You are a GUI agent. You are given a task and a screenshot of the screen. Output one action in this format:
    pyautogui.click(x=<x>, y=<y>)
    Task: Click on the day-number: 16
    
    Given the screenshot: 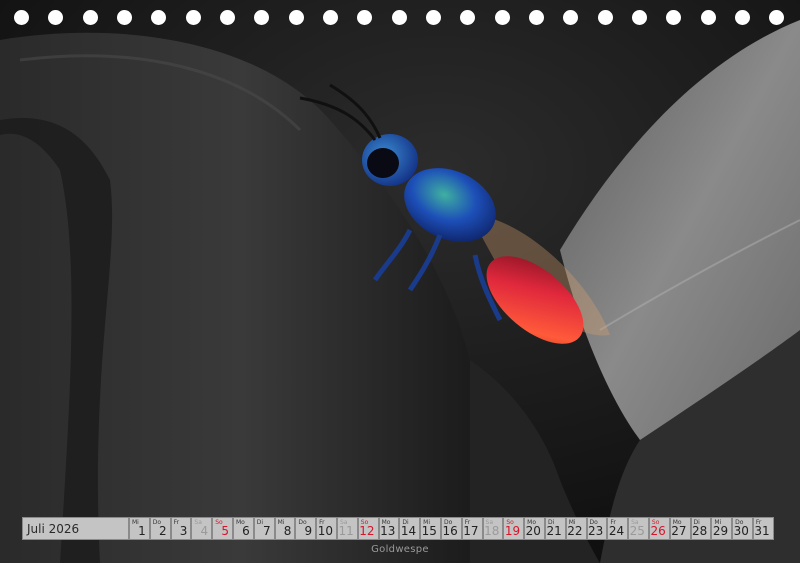 What is the action you would take?
    pyautogui.click(x=450, y=531)
    